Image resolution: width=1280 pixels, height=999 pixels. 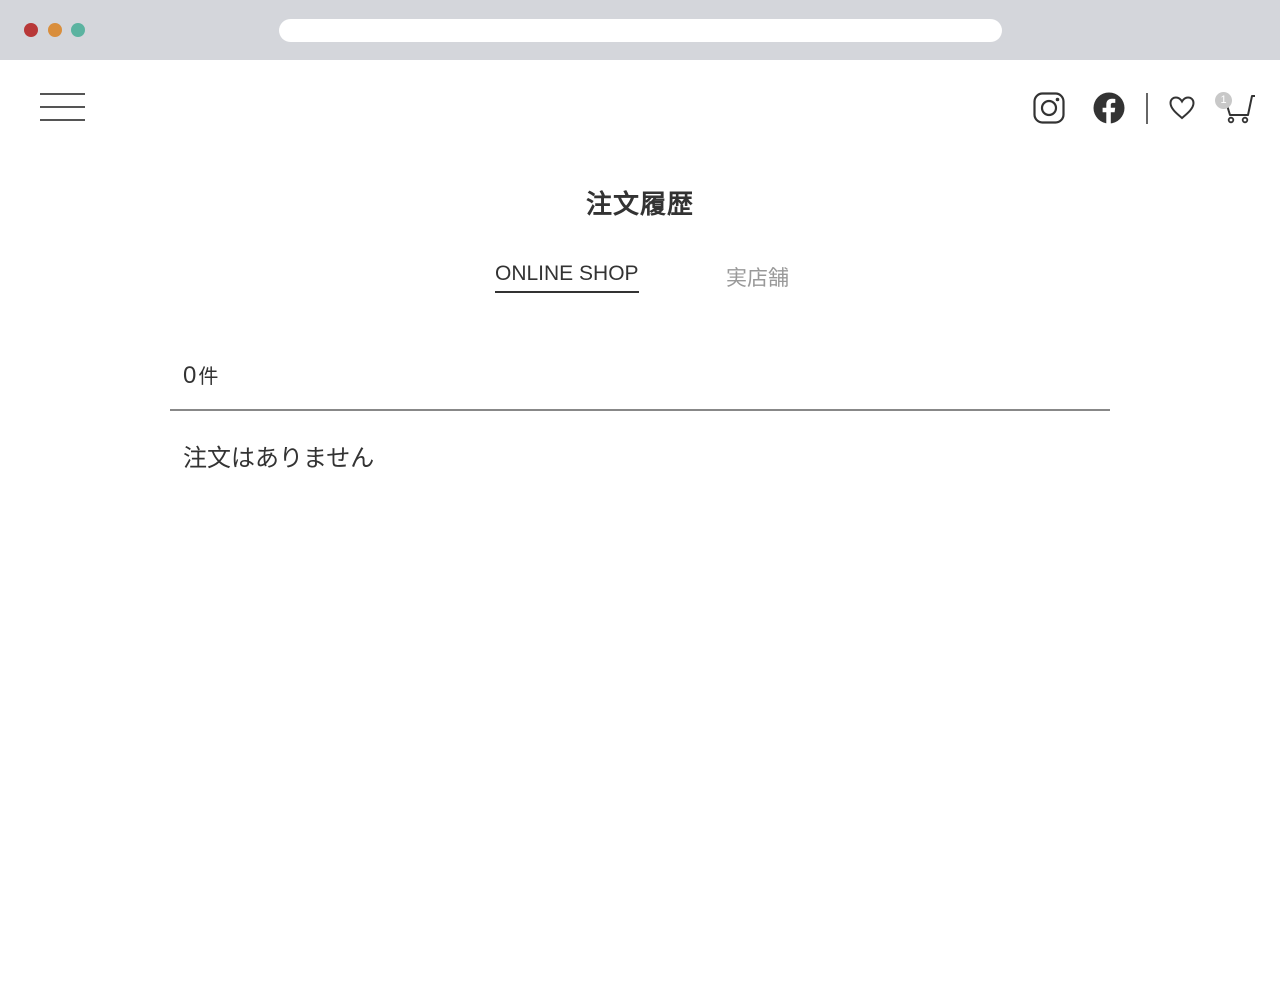 I want to click on cart-count-badge: 1, so click(x=1223, y=100).